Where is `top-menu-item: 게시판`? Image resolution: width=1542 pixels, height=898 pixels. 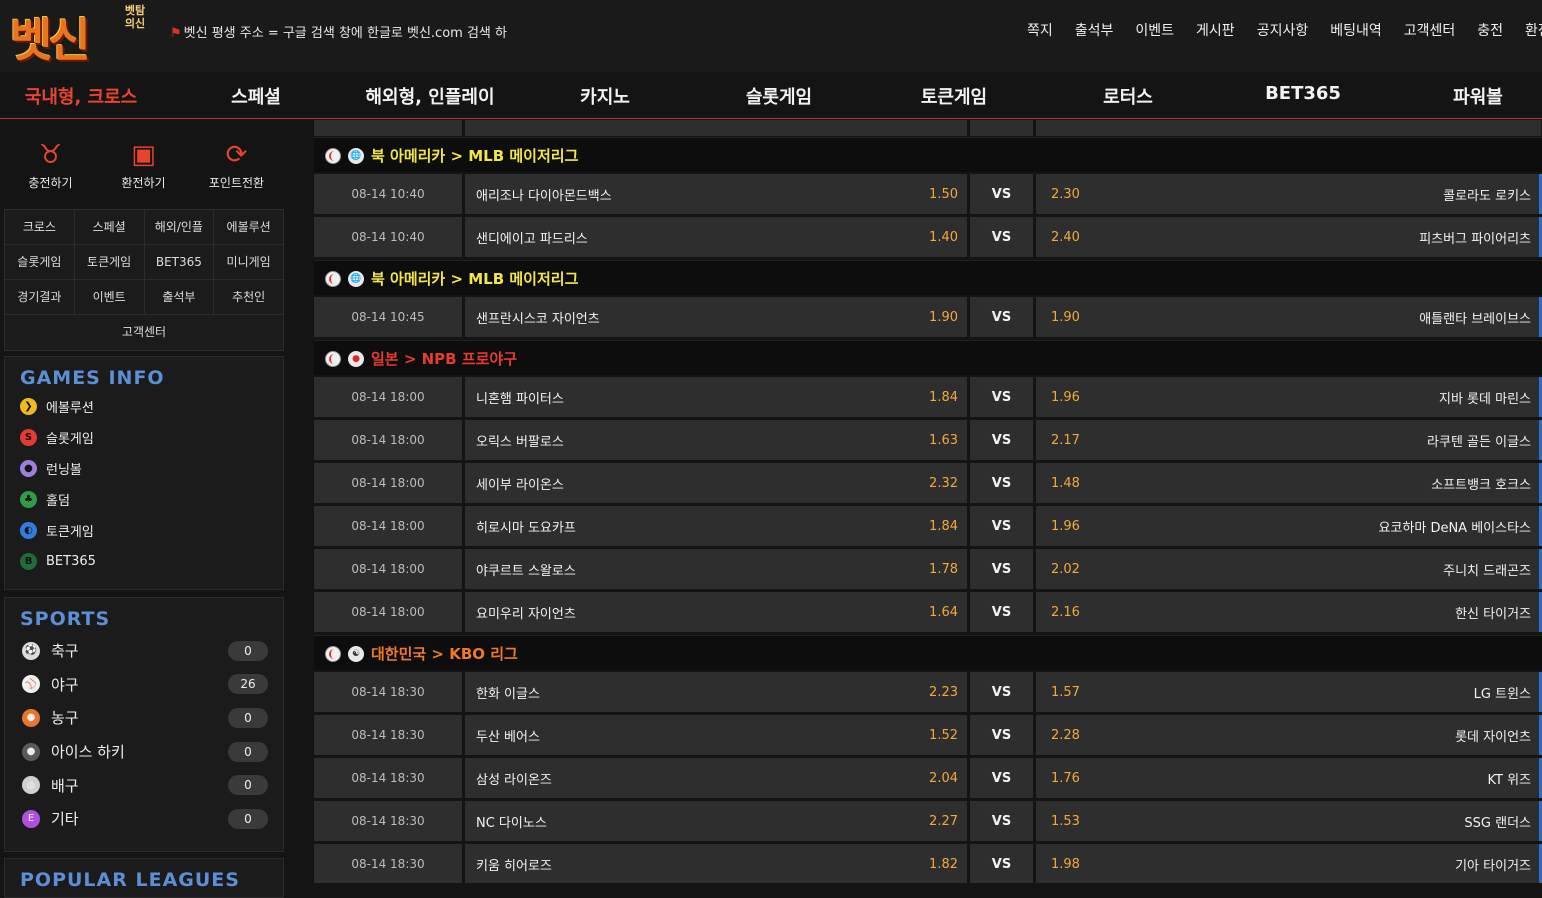
top-menu-item: 게시판 is located at coordinates (1215, 30).